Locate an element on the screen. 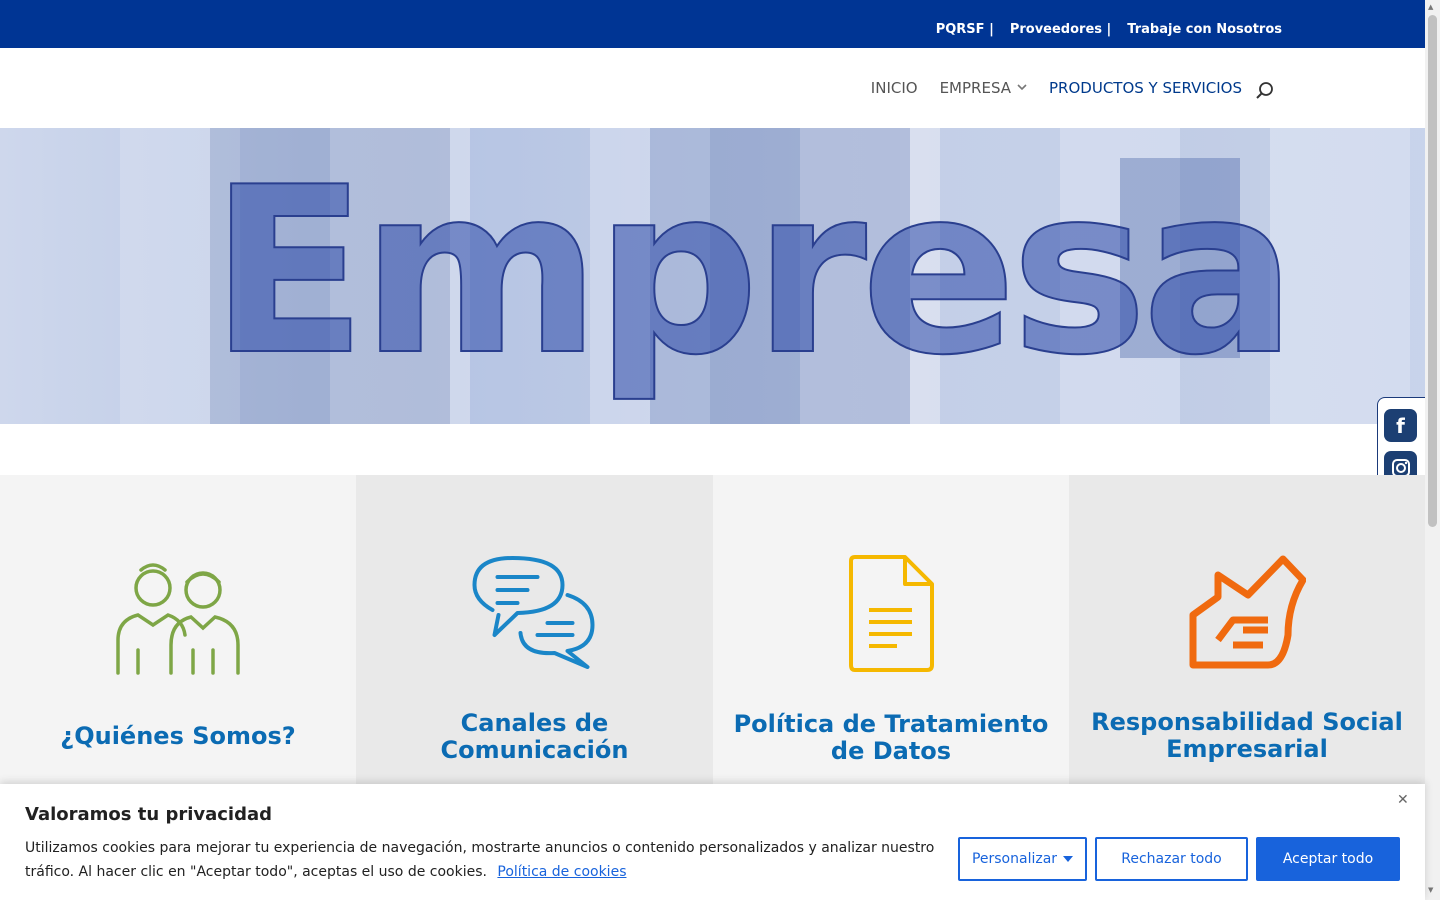 The image size is (1440, 900). nav-item-empresa: EMPRESA is located at coordinates (983, 88).